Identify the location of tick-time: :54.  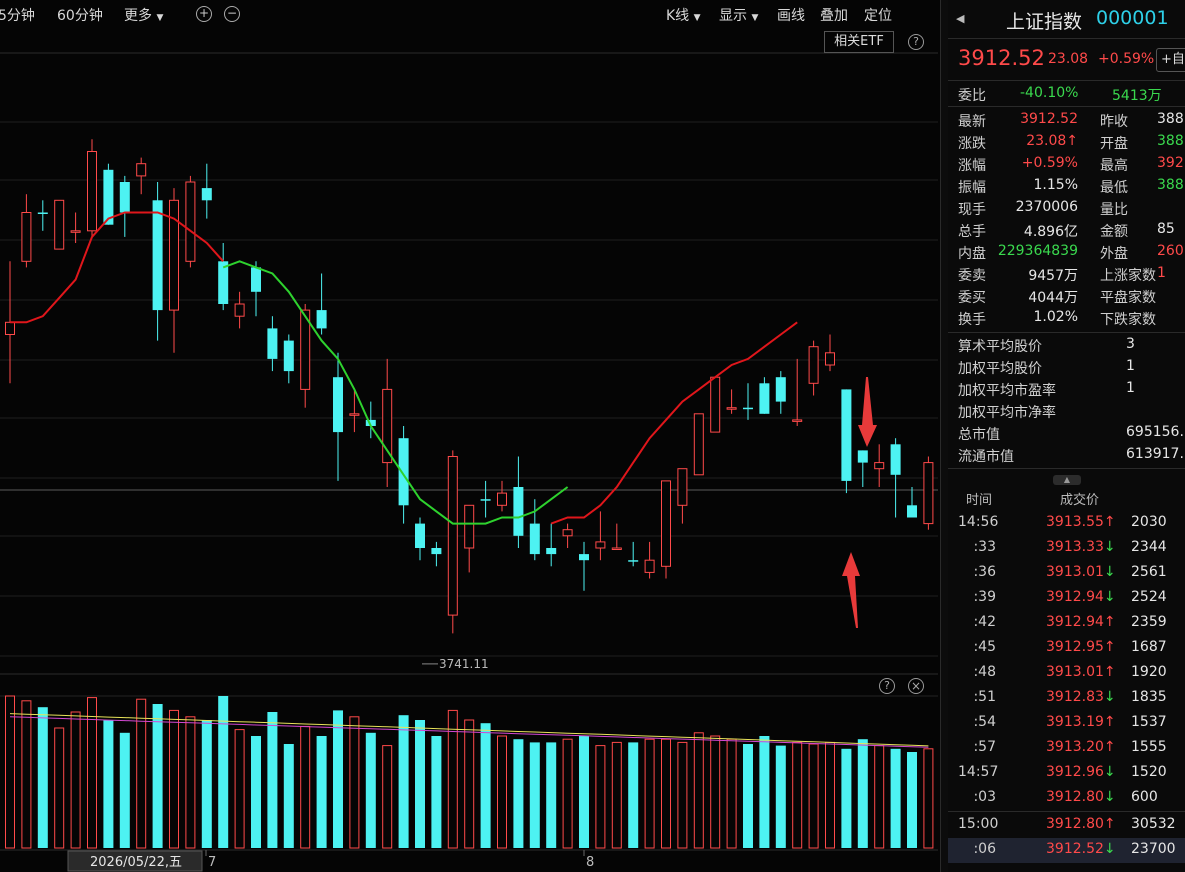
(984, 722).